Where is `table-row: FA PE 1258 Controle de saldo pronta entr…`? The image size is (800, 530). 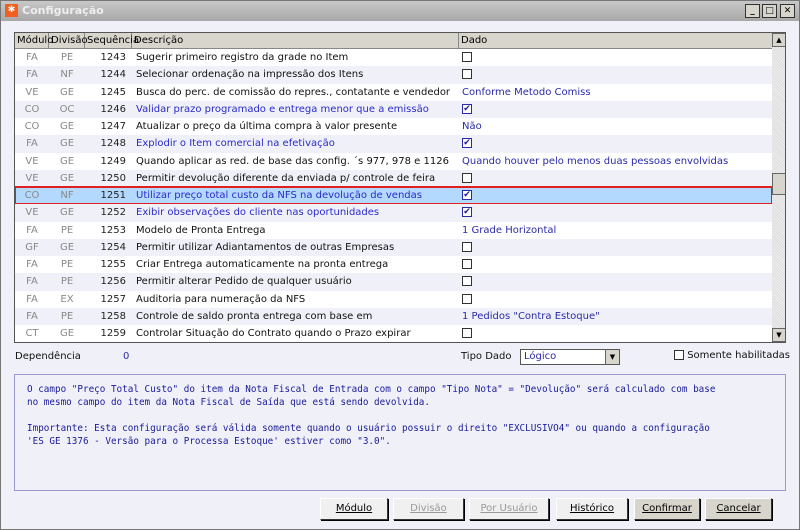 table-row: FA PE 1258 Controle de saldo pronta entr… is located at coordinates (393, 316).